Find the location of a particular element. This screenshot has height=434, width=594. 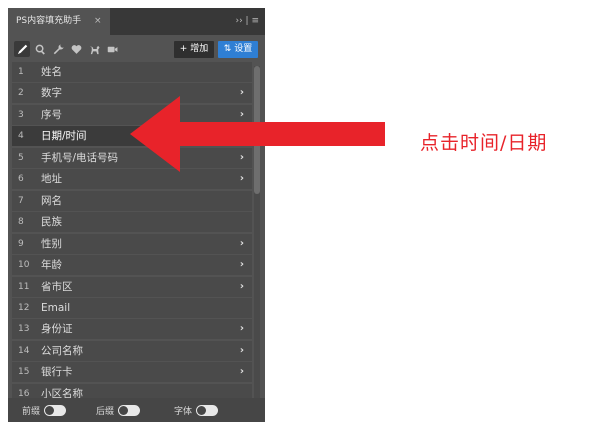

list-item-label: 网名 is located at coordinates (51, 200).